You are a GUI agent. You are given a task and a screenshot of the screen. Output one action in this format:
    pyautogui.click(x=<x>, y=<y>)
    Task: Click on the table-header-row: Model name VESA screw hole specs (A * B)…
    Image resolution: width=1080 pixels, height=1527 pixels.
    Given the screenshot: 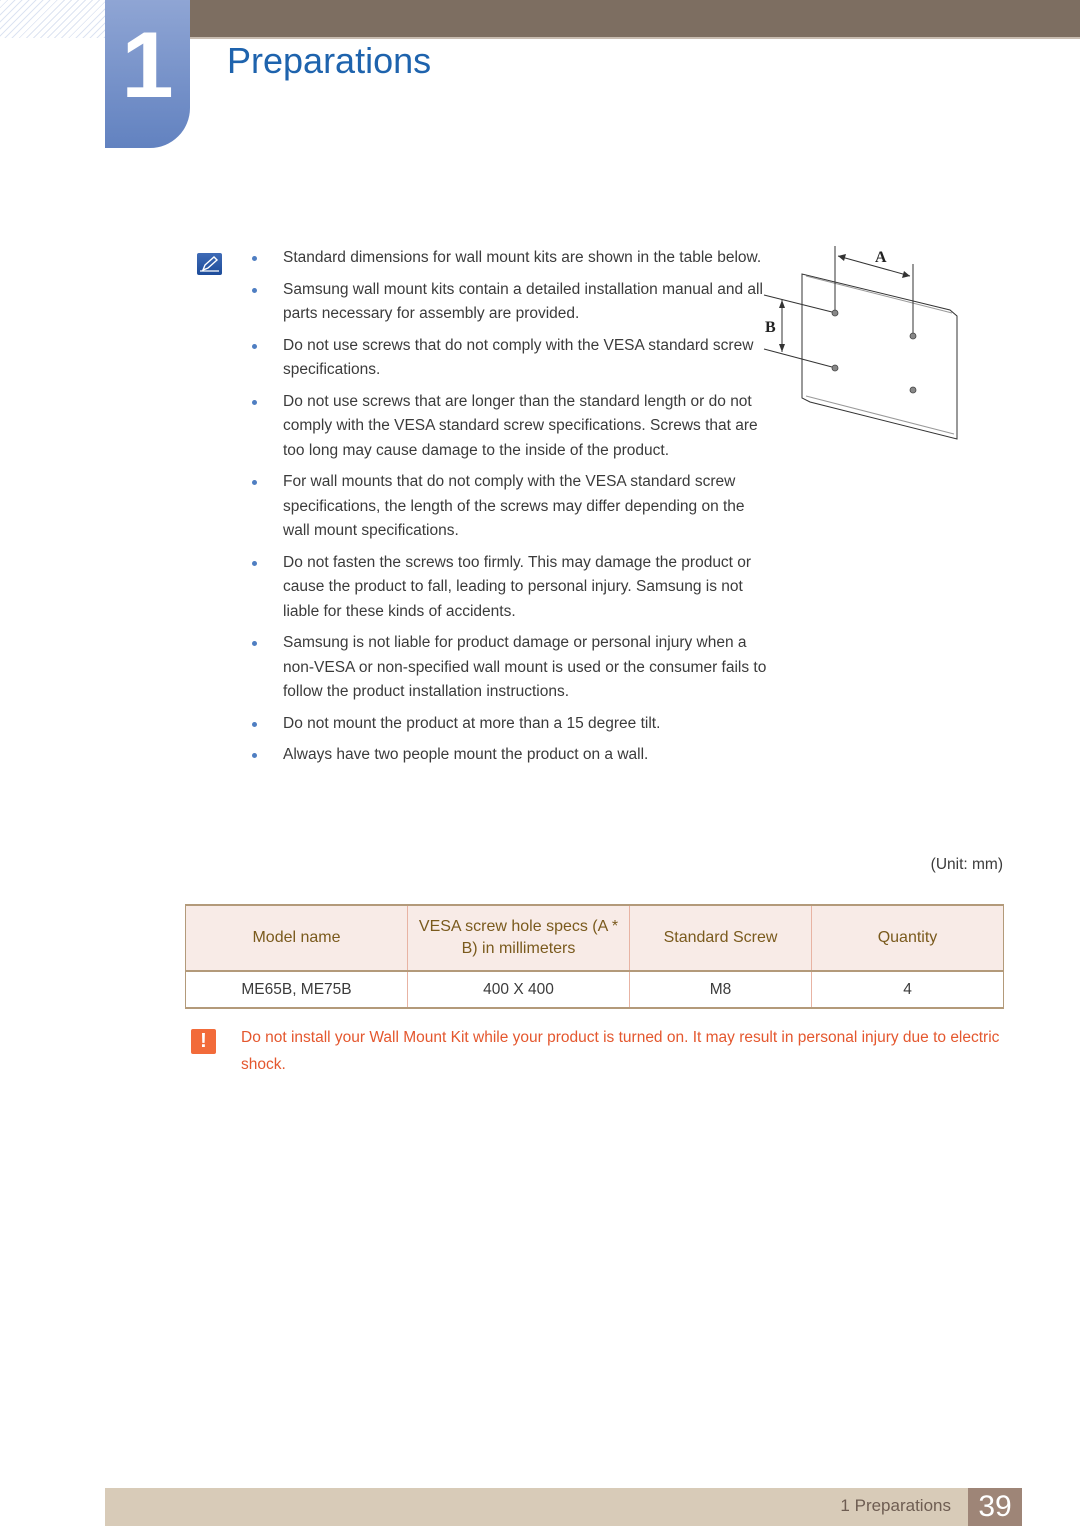 What is the action you would take?
    pyautogui.click(x=594, y=938)
    